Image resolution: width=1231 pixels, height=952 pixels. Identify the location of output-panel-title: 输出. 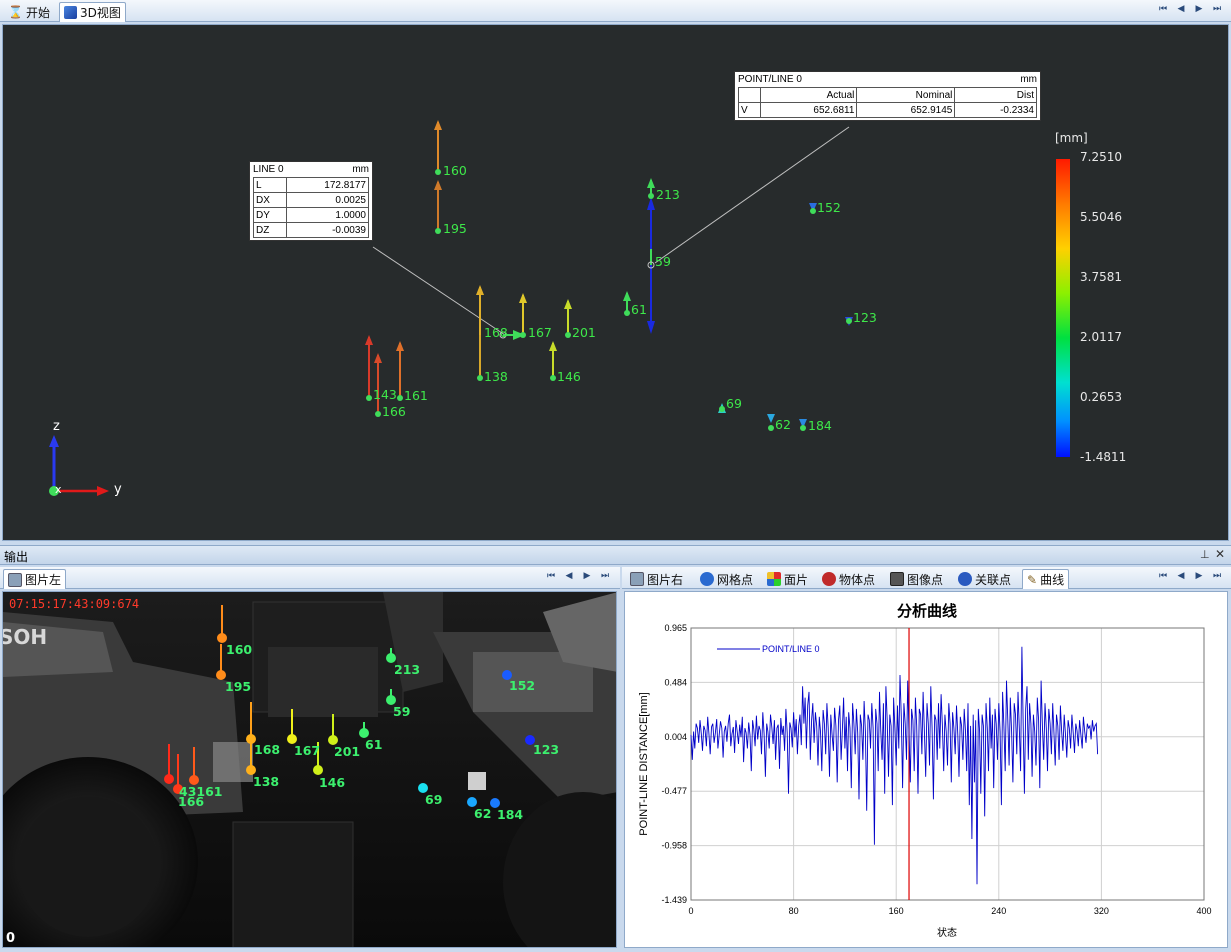
(16, 557).